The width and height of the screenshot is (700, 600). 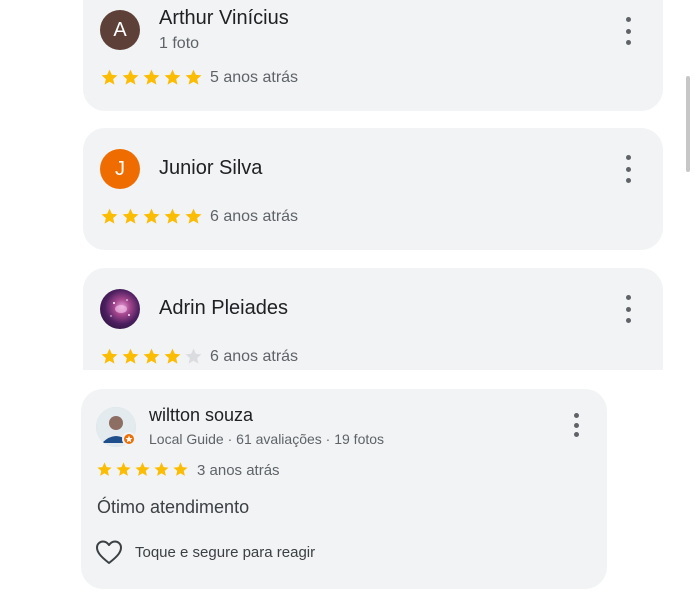 I want to click on avatar: A, so click(x=120, y=30).